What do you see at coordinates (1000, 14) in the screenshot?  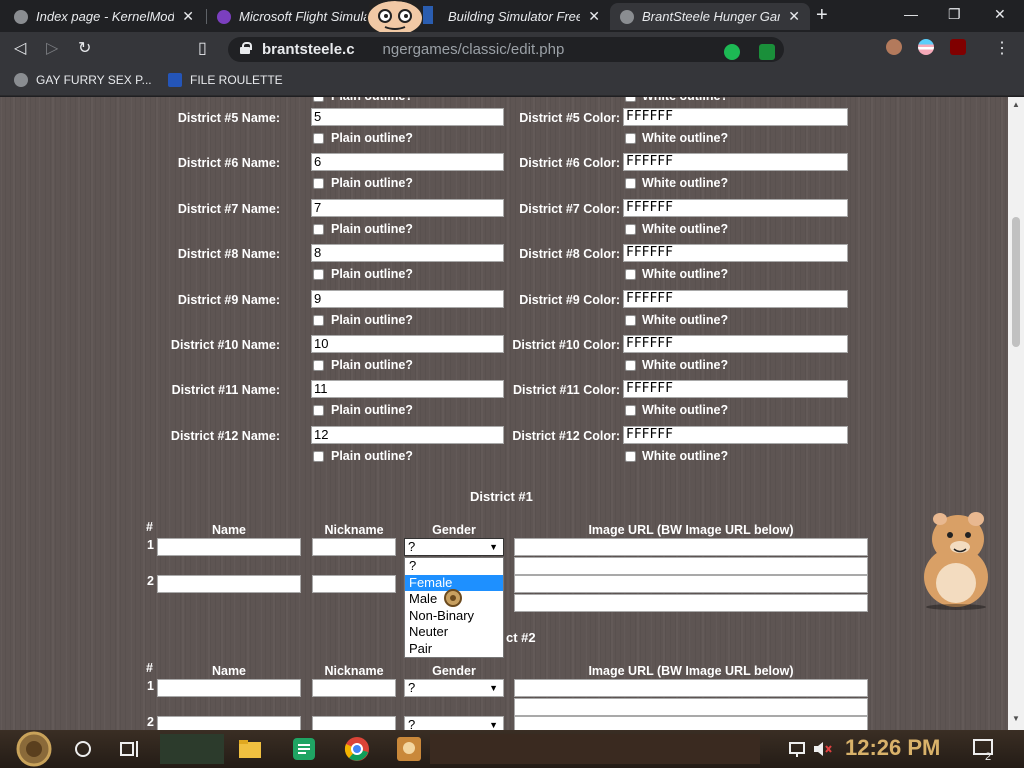 I see `close-window-icon: ✕` at bounding box center [1000, 14].